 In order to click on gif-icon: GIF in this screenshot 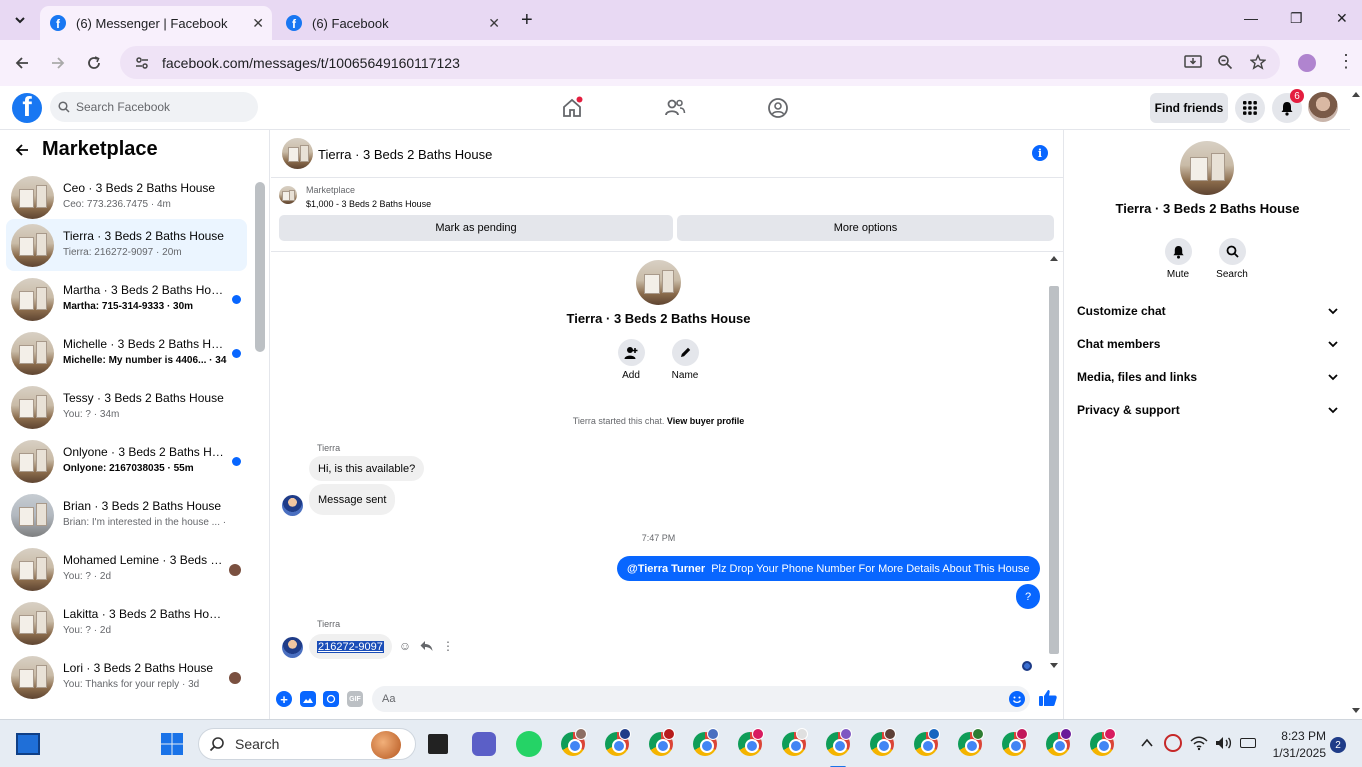, I will do `click(355, 699)`.